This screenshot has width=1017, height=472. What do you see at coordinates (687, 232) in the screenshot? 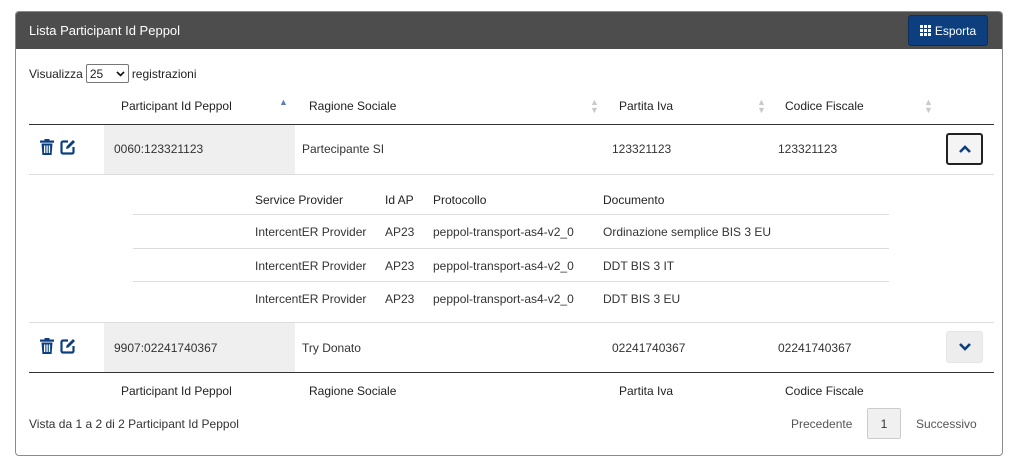
I see `detail-documento: Ordinazione semplice BIS 3 EU` at bounding box center [687, 232].